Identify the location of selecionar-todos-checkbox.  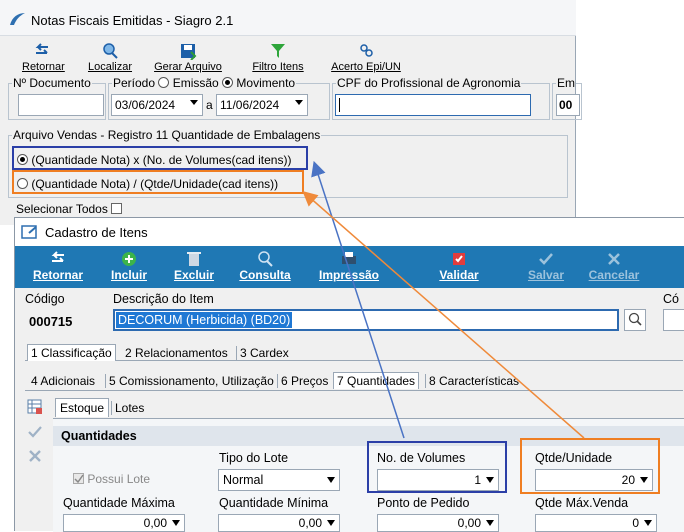
(117, 208).